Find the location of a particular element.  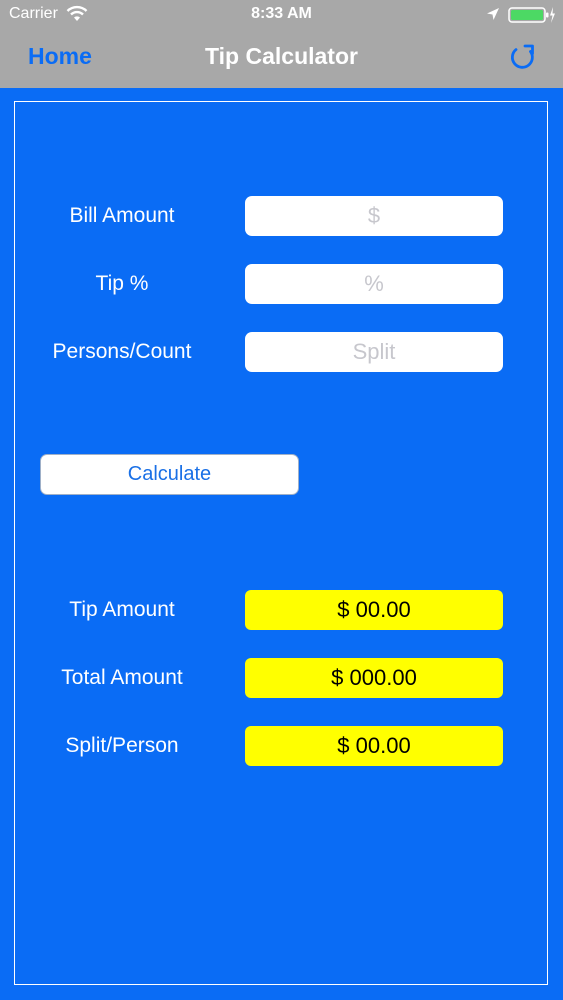

tip-percent-label: Tip % is located at coordinates (122, 283).